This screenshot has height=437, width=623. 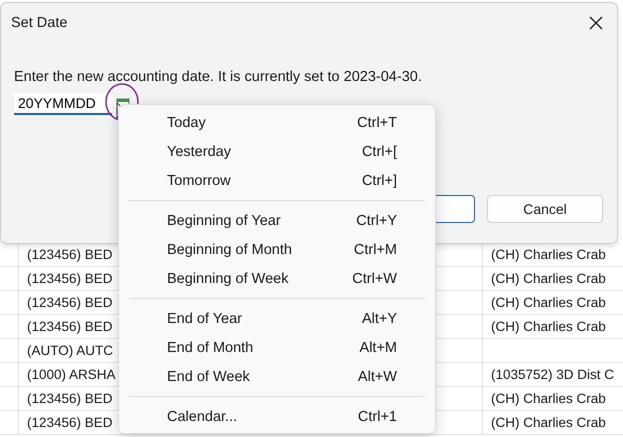 What do you see at coordinates (277, 278) in the screenshot?
I see `menu-item: Beginning of Week Ctrl+W` at bounding box center [277, 278].